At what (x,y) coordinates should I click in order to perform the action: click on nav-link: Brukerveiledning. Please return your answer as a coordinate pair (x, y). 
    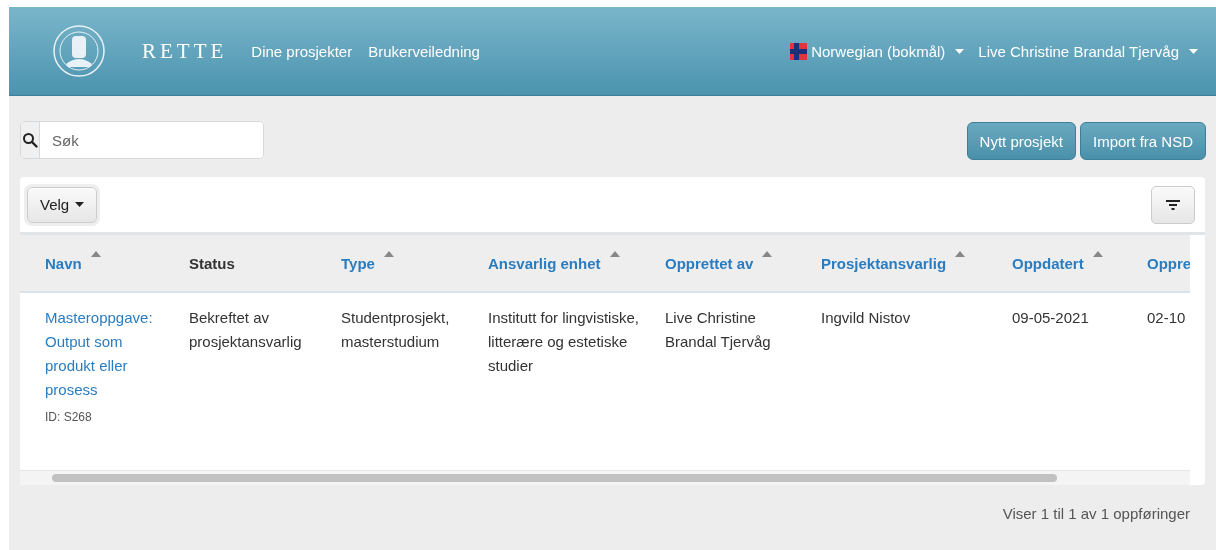
    Looking at the image, I should click on (424, 51).